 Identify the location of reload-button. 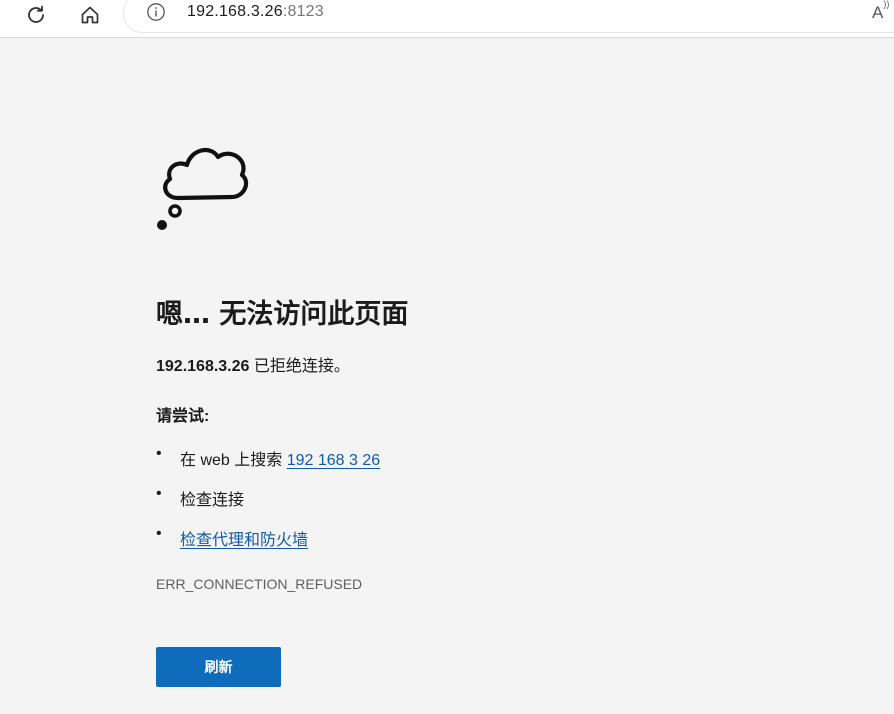
(36, 15).